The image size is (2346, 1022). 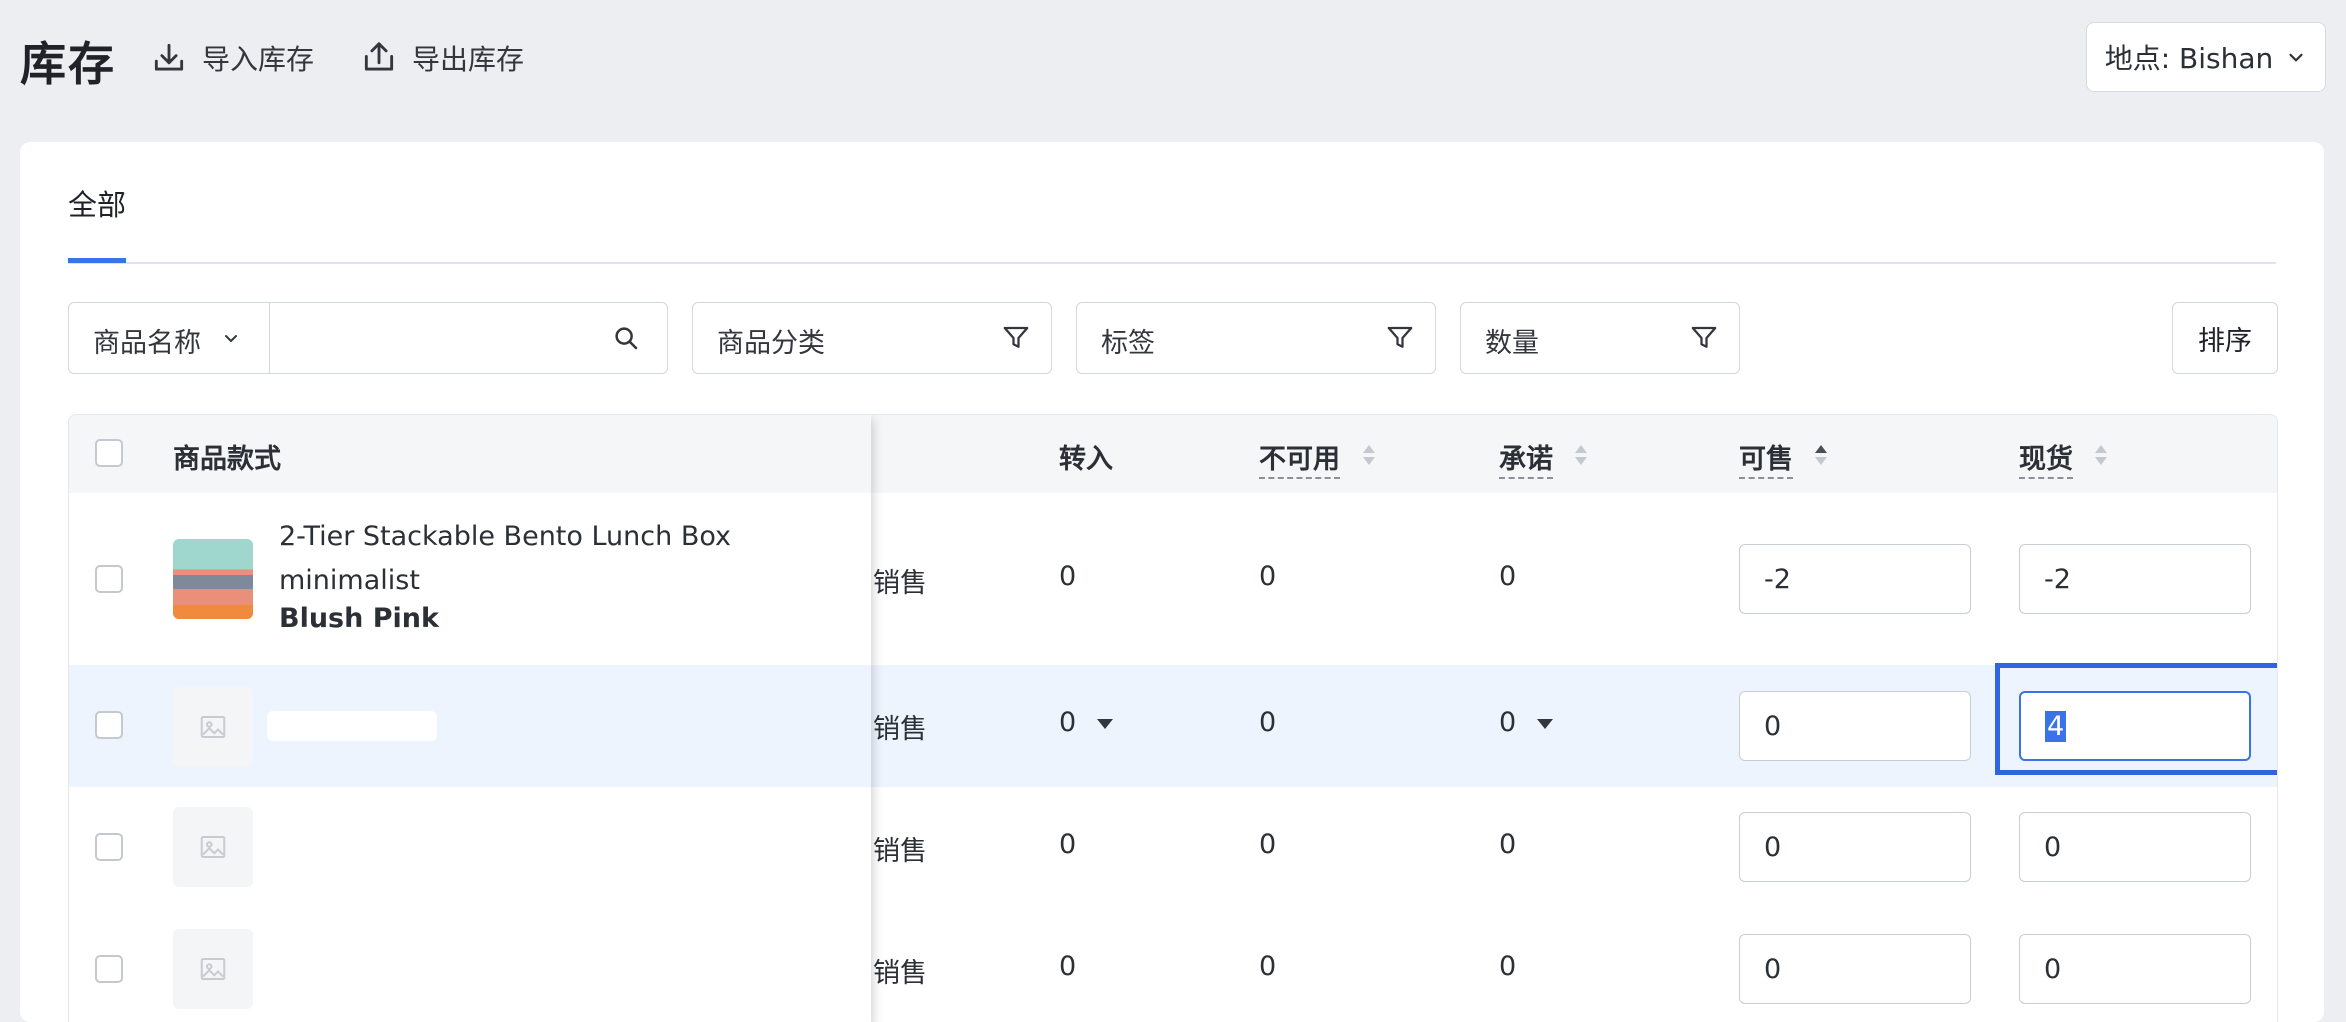 What do you see at coordinates (771, 343) in the screenshot?
I see `category-filter-label: 商品分类` at bounding box center [771, 343].